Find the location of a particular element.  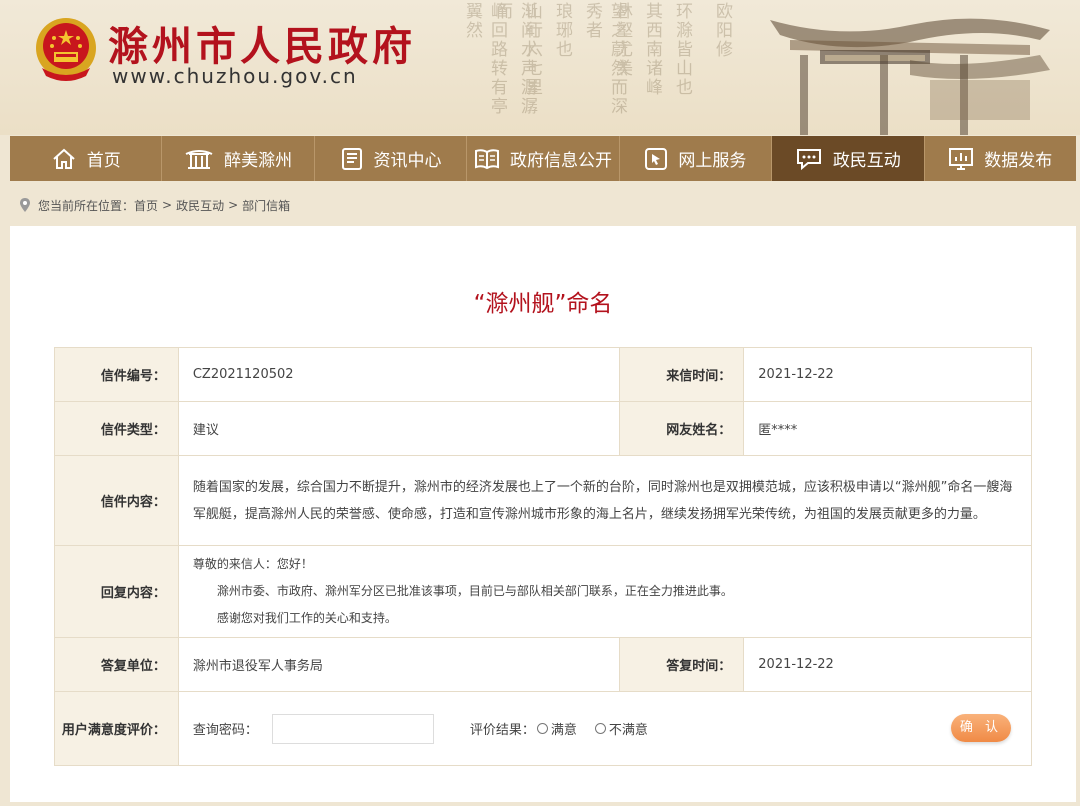

breadcrumb-home: 首页 is located at coordinates (146, 205).